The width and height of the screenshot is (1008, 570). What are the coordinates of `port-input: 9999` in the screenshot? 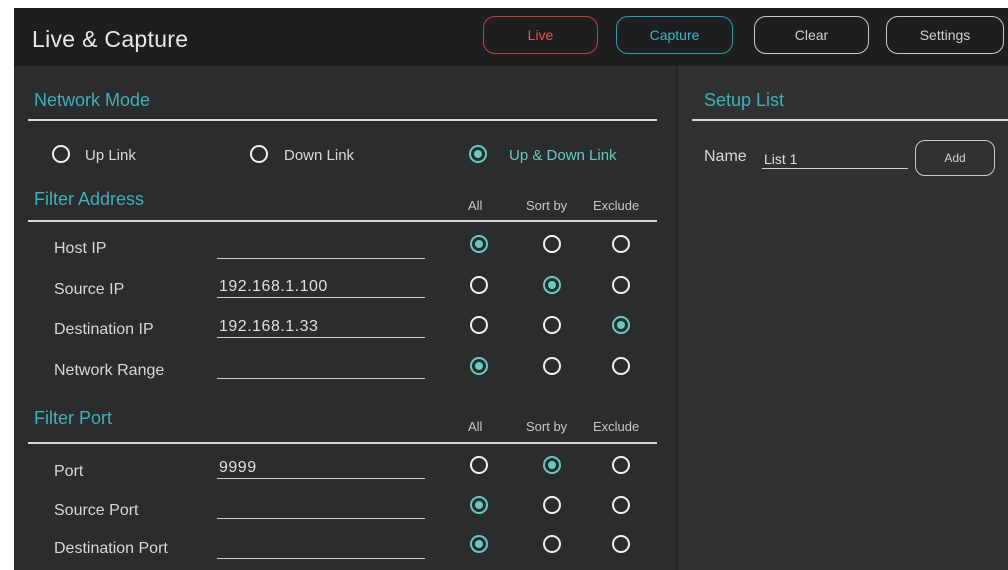 It's located at (321, 467).